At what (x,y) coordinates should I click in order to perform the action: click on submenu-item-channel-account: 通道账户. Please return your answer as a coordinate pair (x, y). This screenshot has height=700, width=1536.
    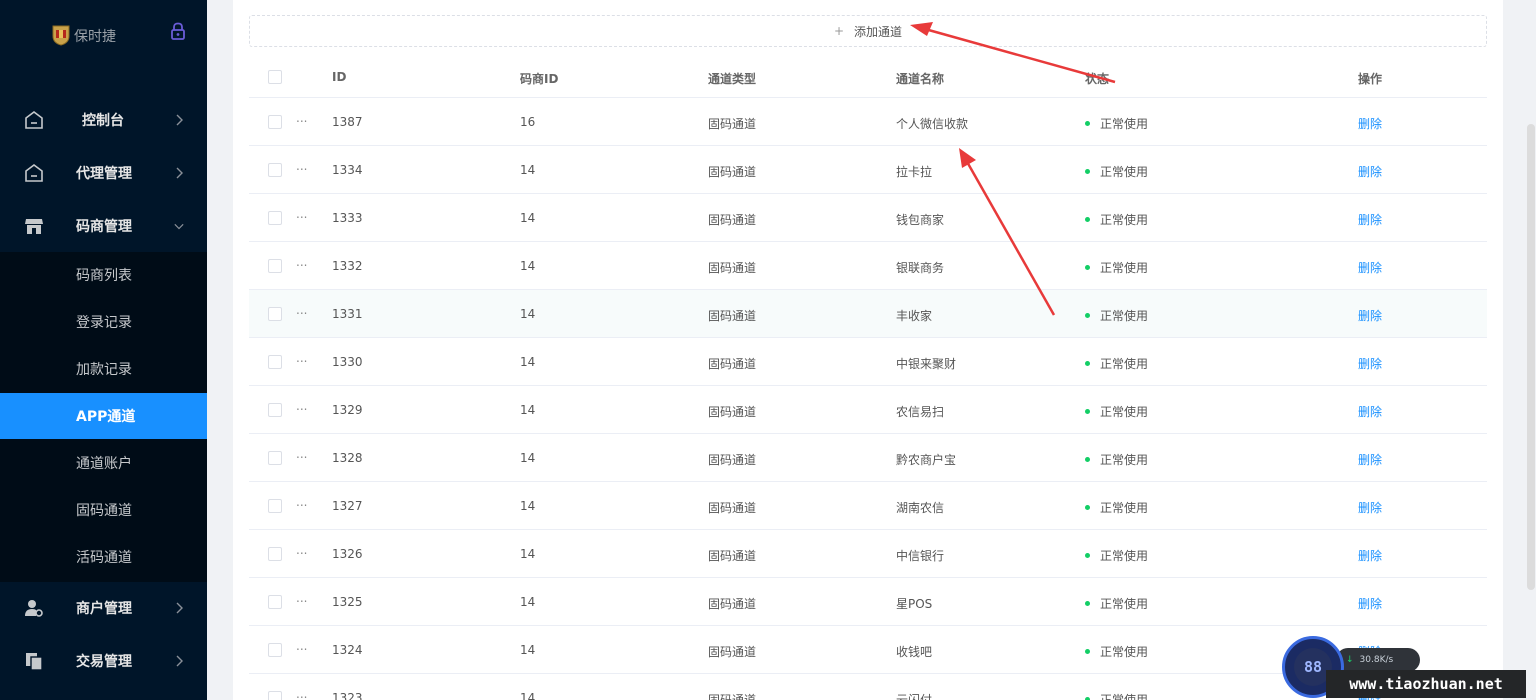
    Looking at the image, I should click on (103, 463).